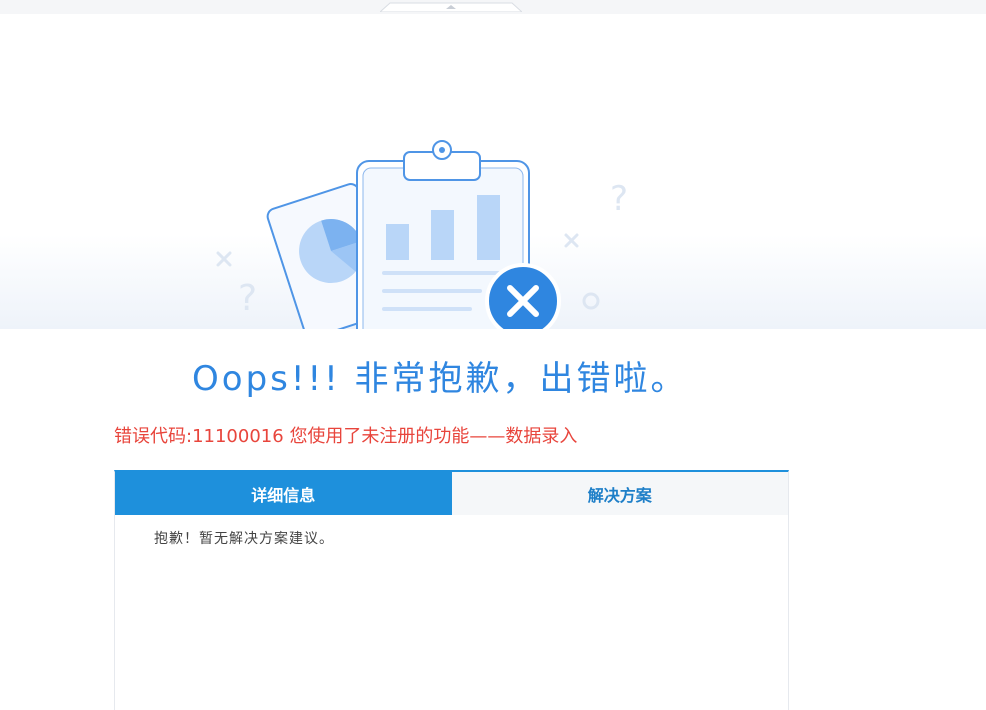  What do you see at coordinates (619, 493) in the screenshot?
I see `tab-solutions: 解决方案` at bounding box center [619, 493].